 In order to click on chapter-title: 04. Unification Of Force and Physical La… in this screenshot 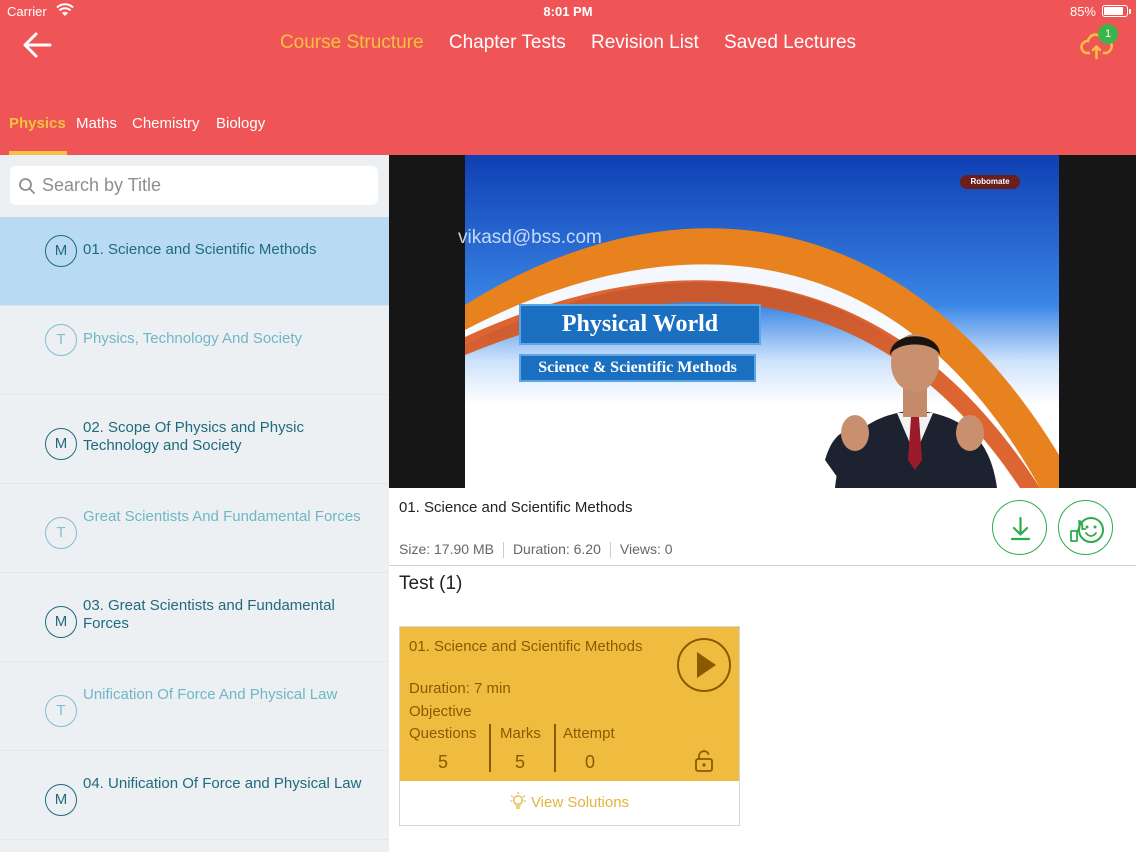, I will do `click(222, 783)`.